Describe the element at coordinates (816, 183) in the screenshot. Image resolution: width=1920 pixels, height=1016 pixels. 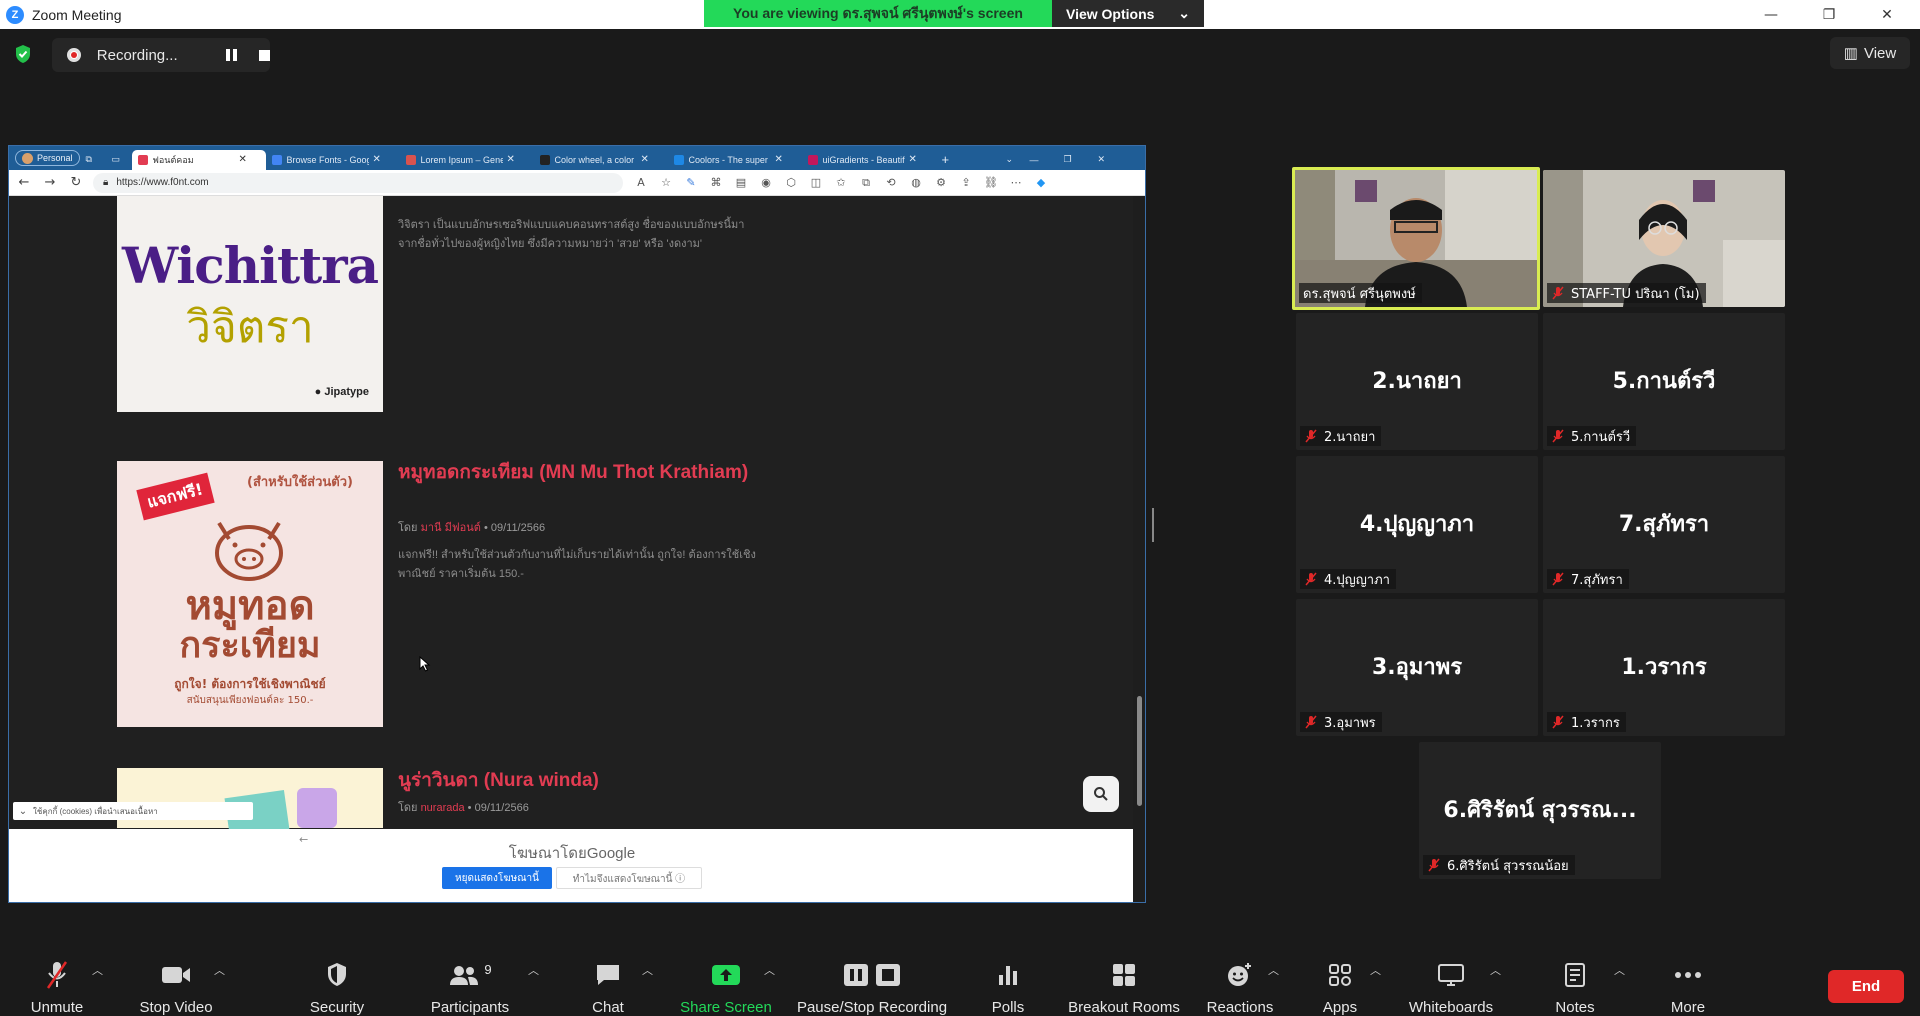
I see `split-screen-icon: ◫` at that location.